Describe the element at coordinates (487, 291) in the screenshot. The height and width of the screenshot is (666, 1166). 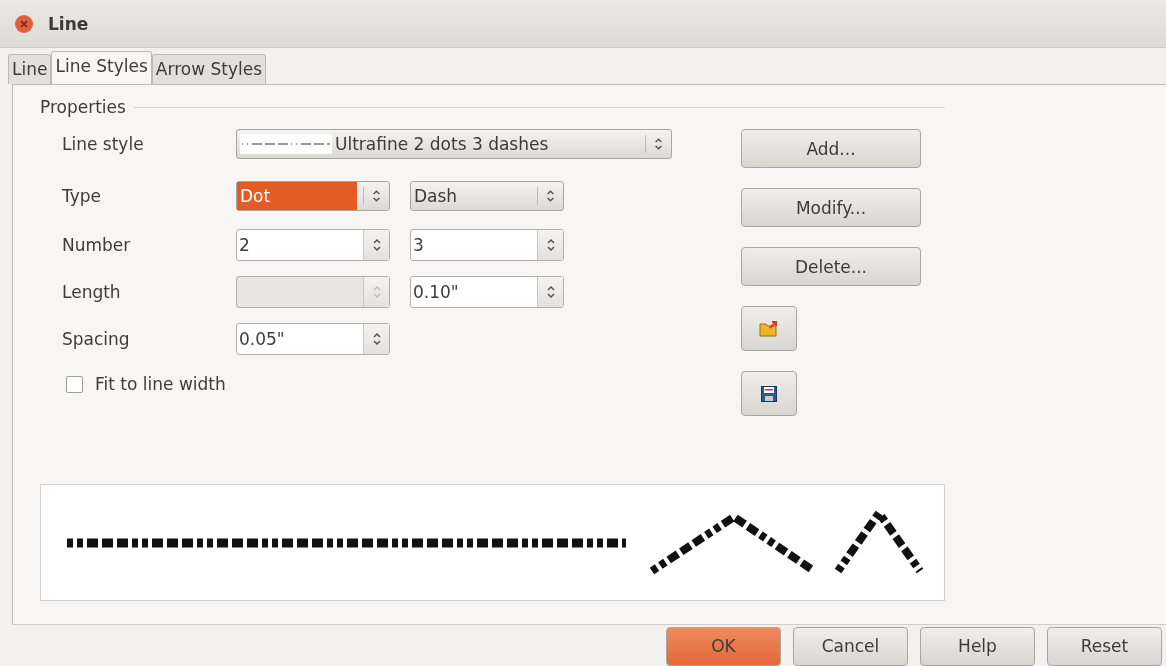
I see `spin-field: 0.10"` at that location.